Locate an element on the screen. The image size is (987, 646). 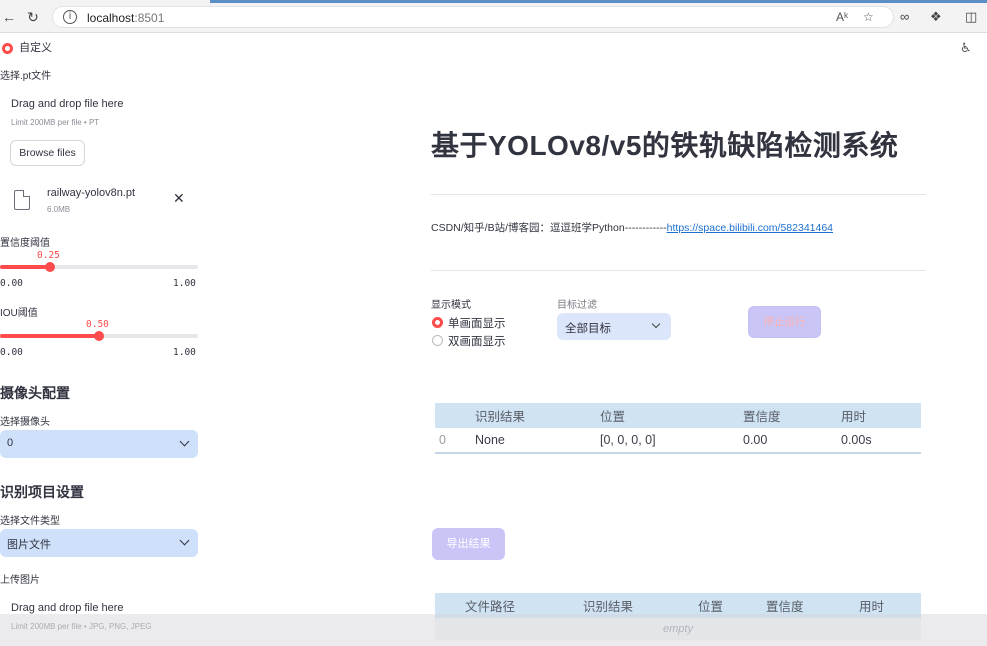
table-header-cell: 用时 is located at coordinates (881, 415).